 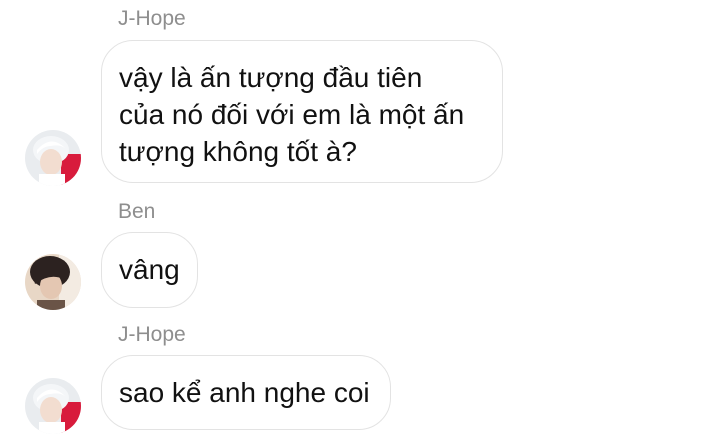 I want to click on avatar-ben-icon, so click(x=53, y=282).